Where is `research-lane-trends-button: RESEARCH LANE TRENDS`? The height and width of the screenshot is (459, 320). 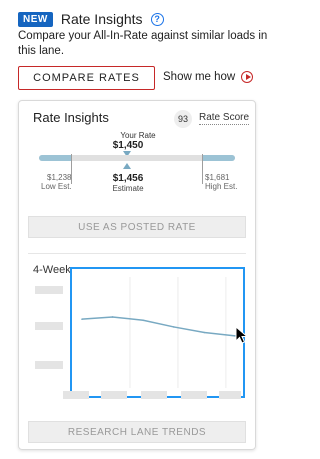
research-lane-trends-button: RESEARCH LANE TRENDS is located at coordinates (137, 432).